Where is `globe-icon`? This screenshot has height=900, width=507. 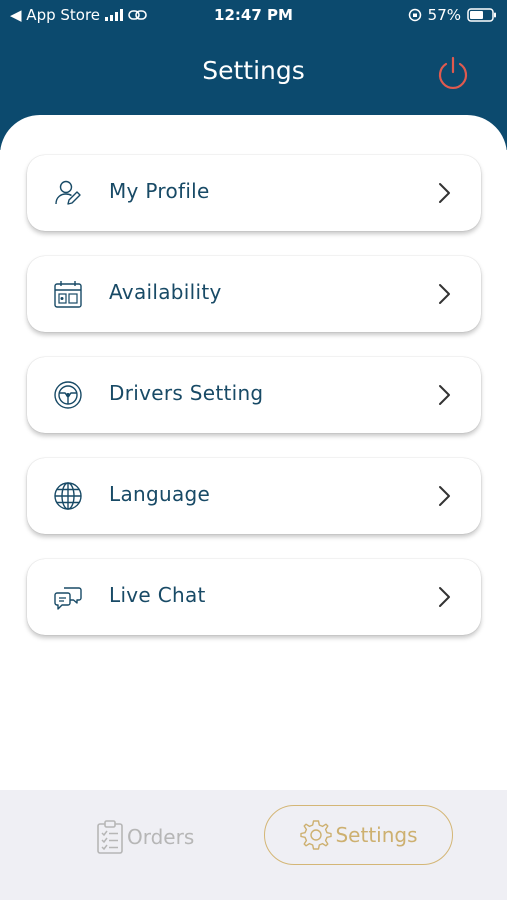 globe-icon is located at coordinates (68, 496).